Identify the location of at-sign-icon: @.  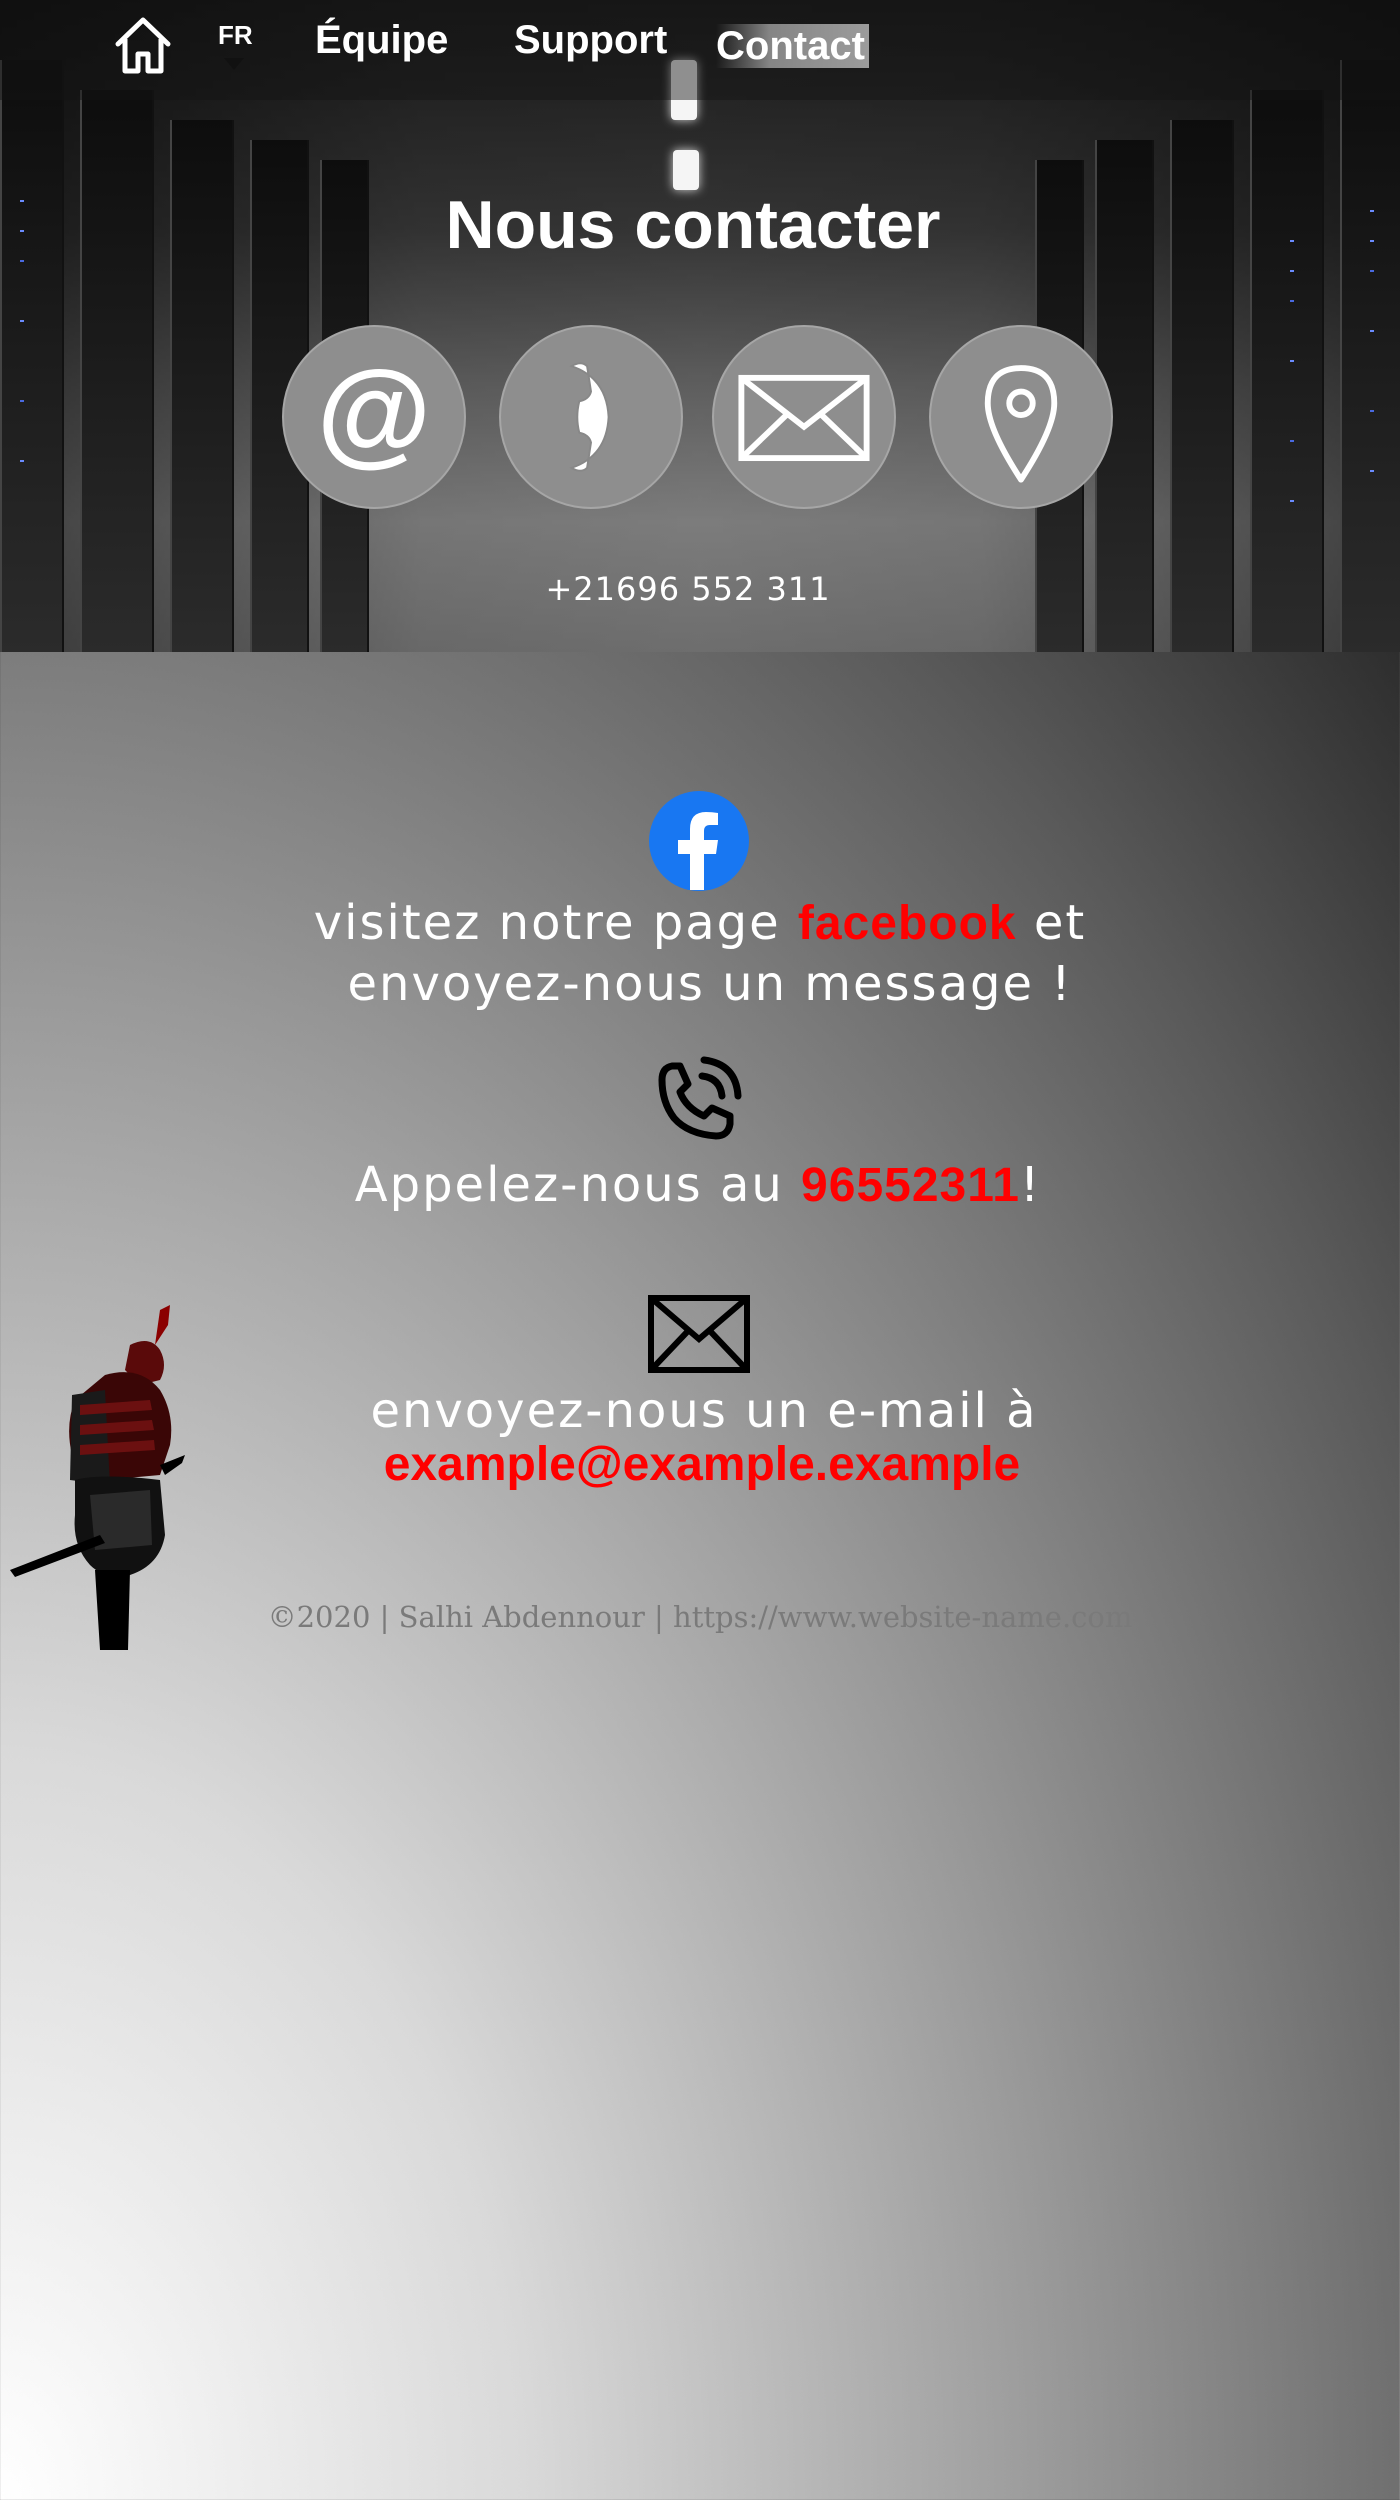
(374, 411).